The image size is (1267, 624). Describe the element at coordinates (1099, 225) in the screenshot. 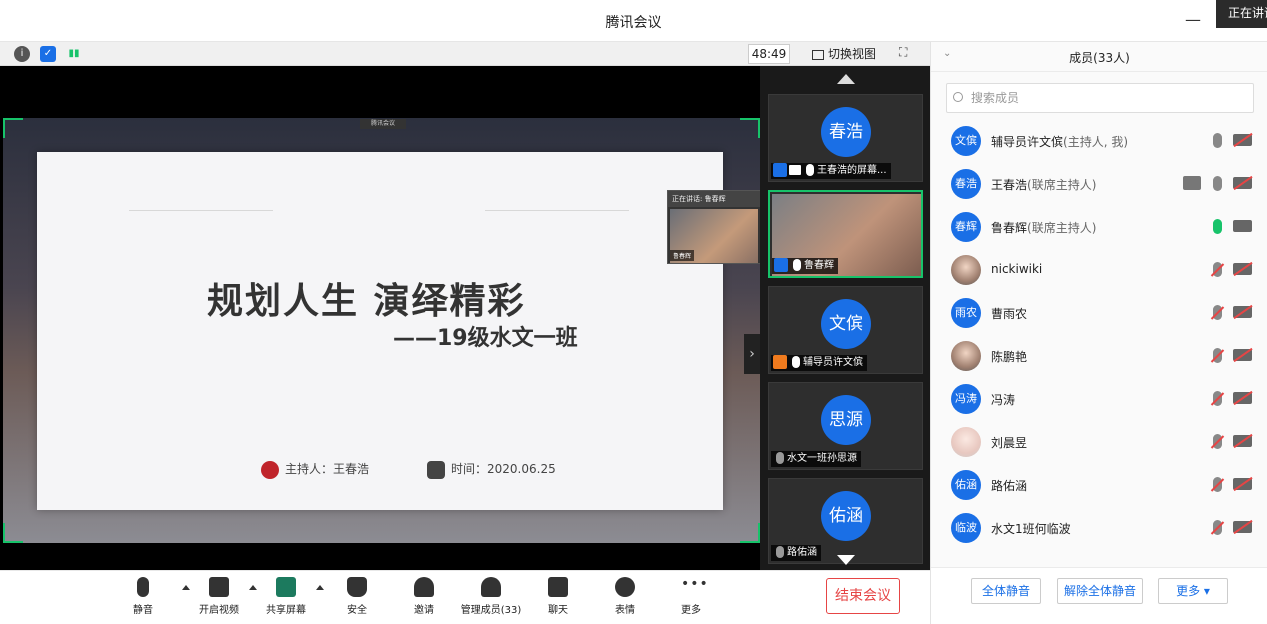

I see `member-row: 春辉 鲁春辉(联席主持人)` at that location.